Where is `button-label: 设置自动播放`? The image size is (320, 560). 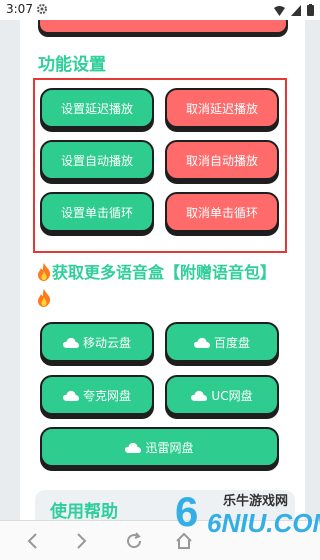
button-label: 设置自动播放 is located at coordinates (96, 160).